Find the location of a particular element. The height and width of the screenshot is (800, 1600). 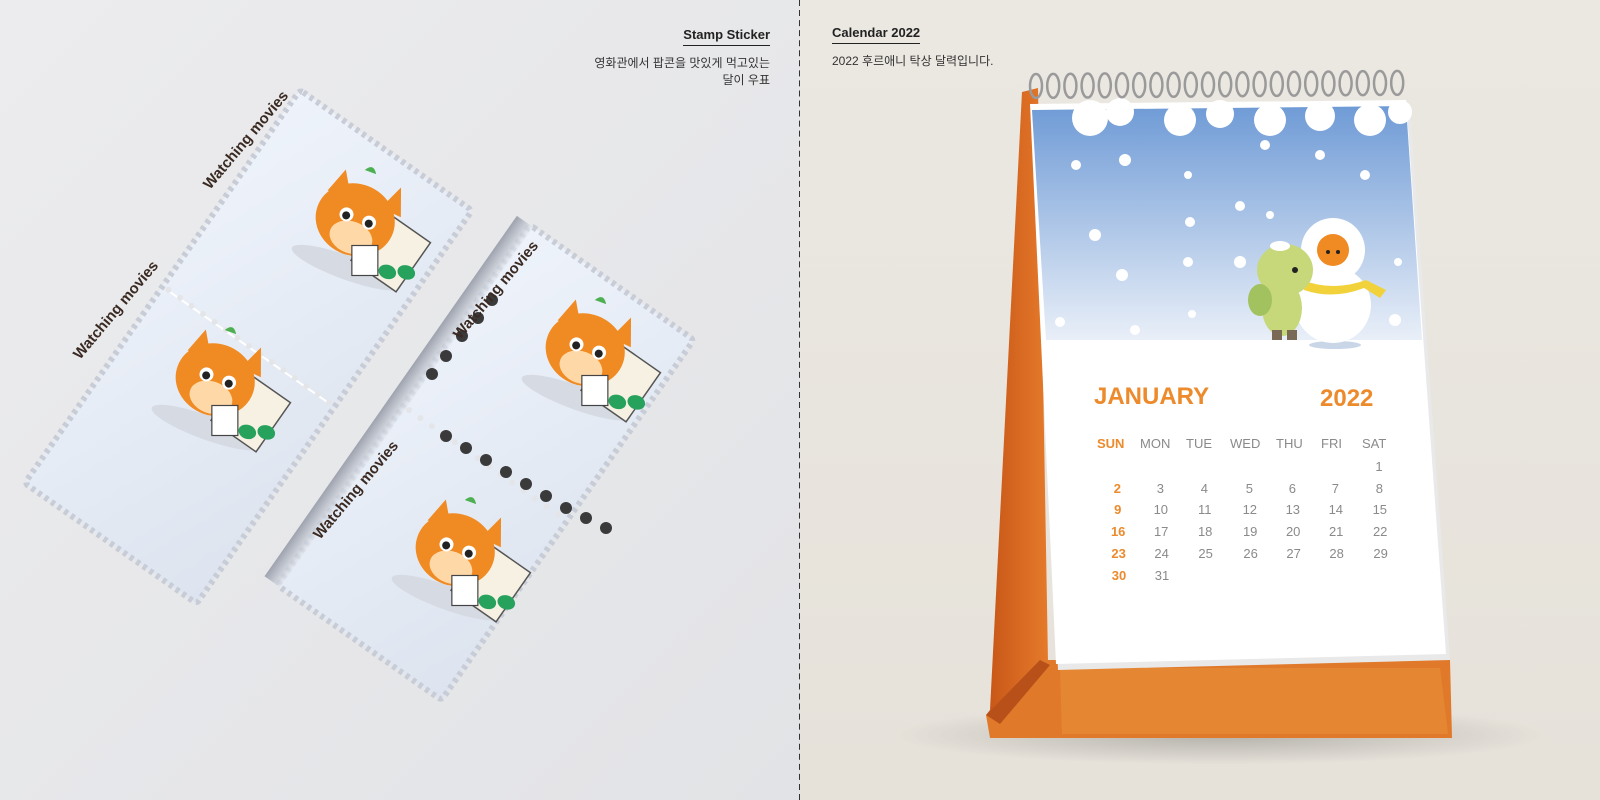

calendar-day: 3 is located at coordinates (1160, 488).